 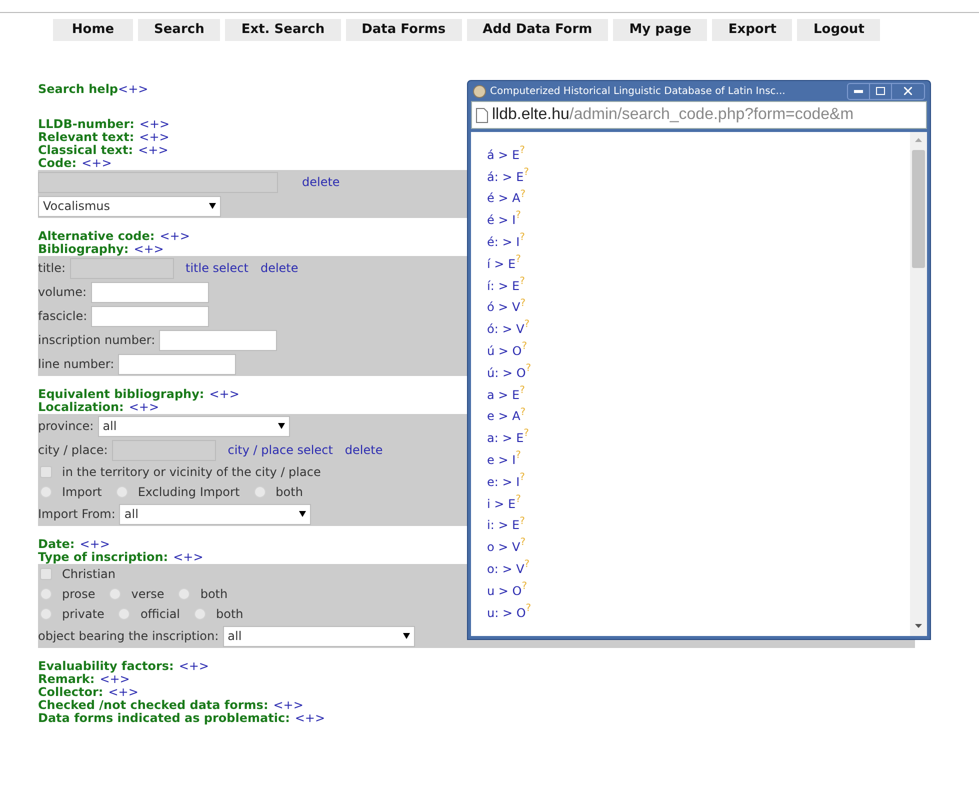 I want to click on radio-label: Excluding Import, so click(x=189, y=492).